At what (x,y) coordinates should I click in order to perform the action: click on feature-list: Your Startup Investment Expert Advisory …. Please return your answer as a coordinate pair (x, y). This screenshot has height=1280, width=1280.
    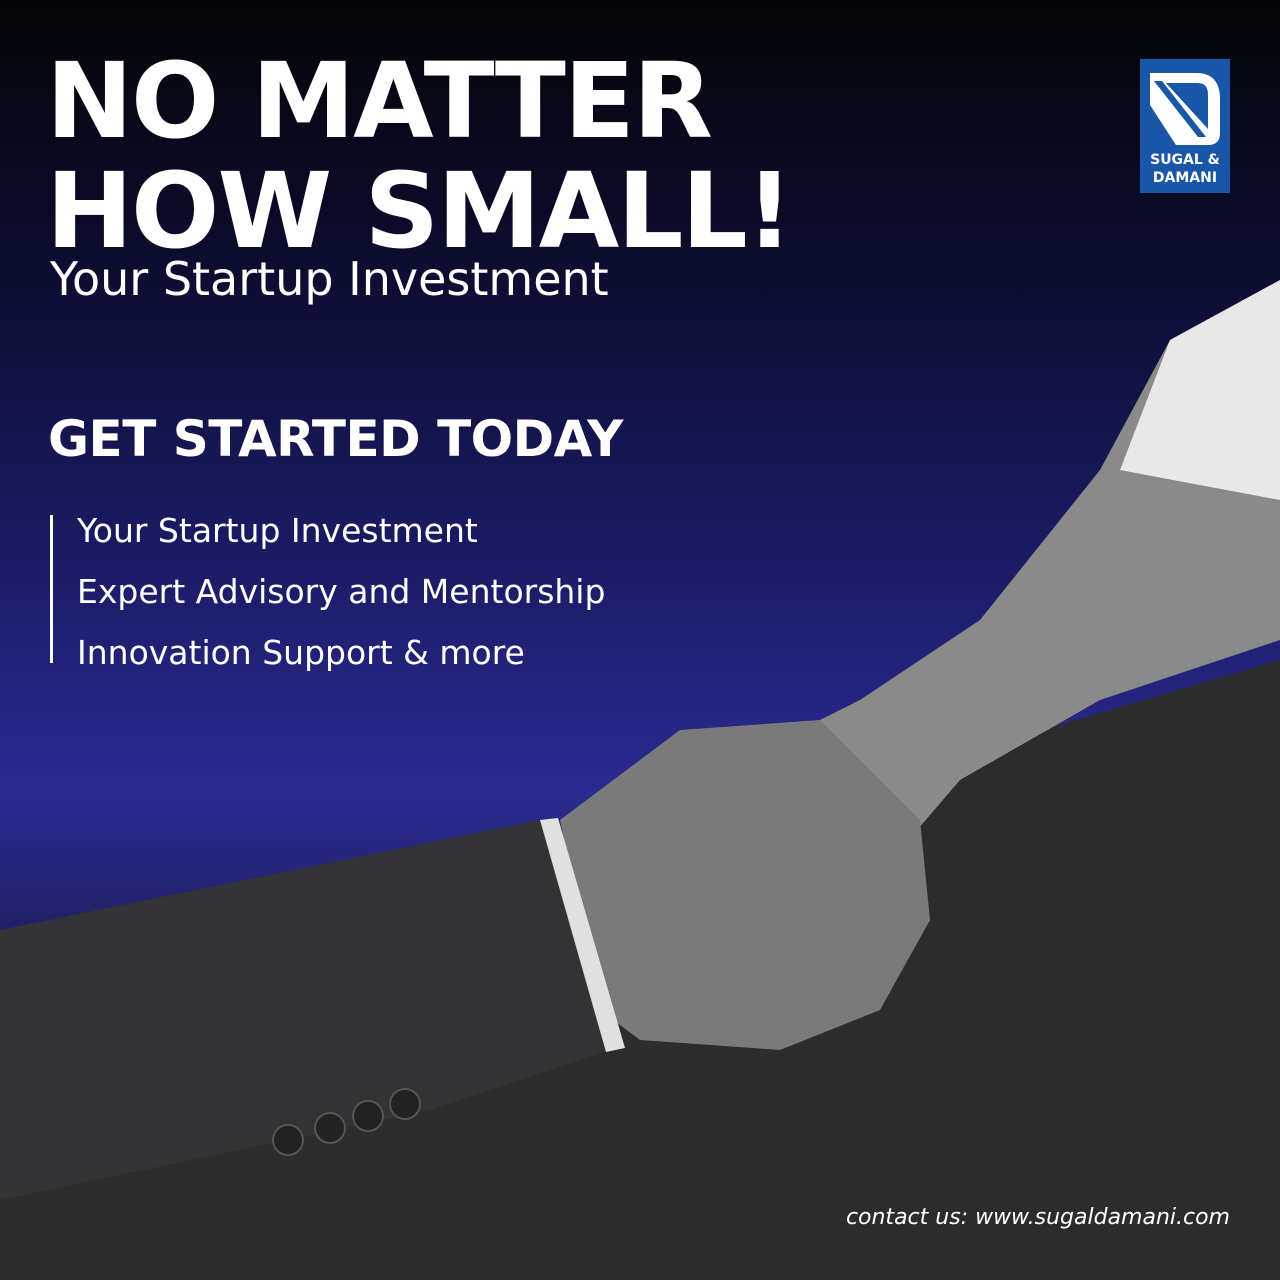
    Looking at the image, I should click on (328, 590).